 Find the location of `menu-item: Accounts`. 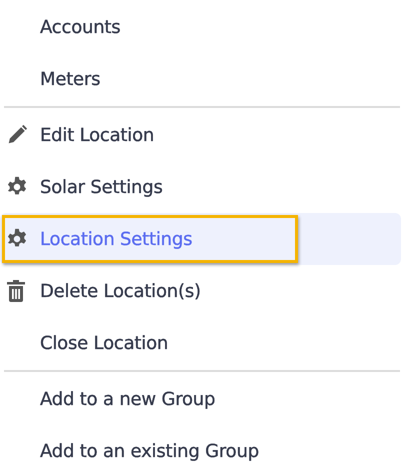

menu-item: Accounts is located at coordinates (200, 27).